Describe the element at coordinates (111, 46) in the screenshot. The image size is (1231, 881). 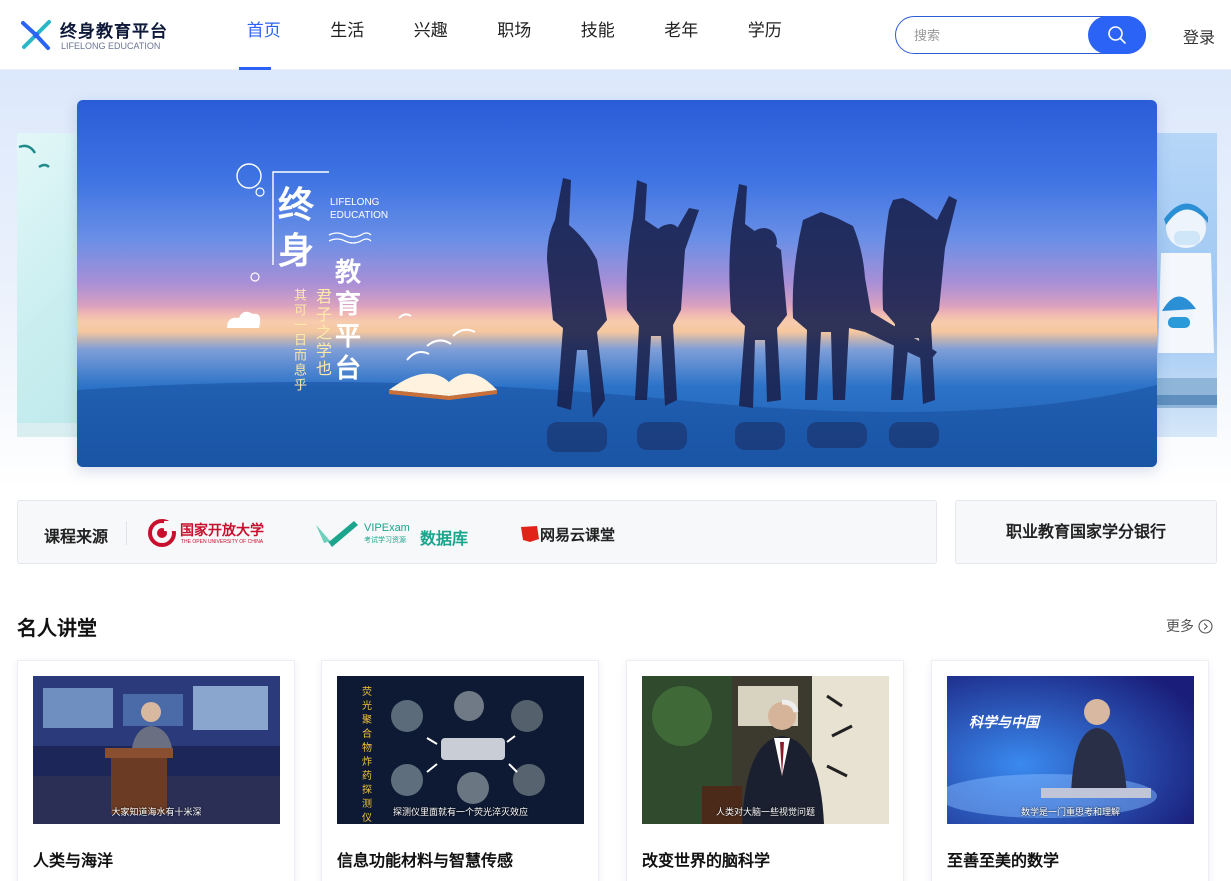
I see `brand-subtitle: LIFELONG EDUCATION` at that location.